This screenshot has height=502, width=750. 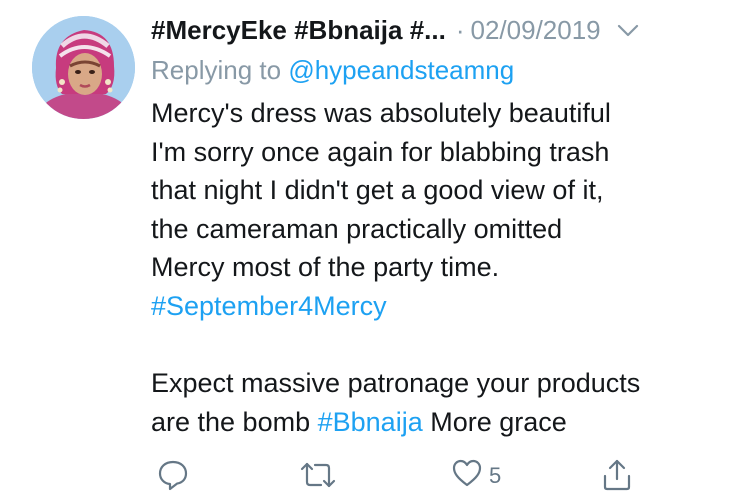 I want to click on avatar, so click(x=83, y=67).